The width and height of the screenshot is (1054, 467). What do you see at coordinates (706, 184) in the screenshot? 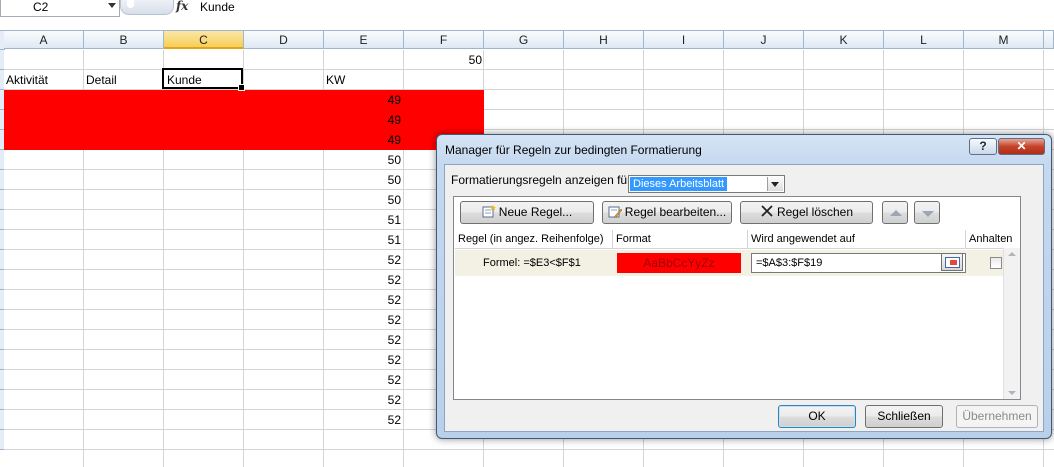
I see `scope-select: Dieses Arbeitsblatt` at bounding box center [706, 184].